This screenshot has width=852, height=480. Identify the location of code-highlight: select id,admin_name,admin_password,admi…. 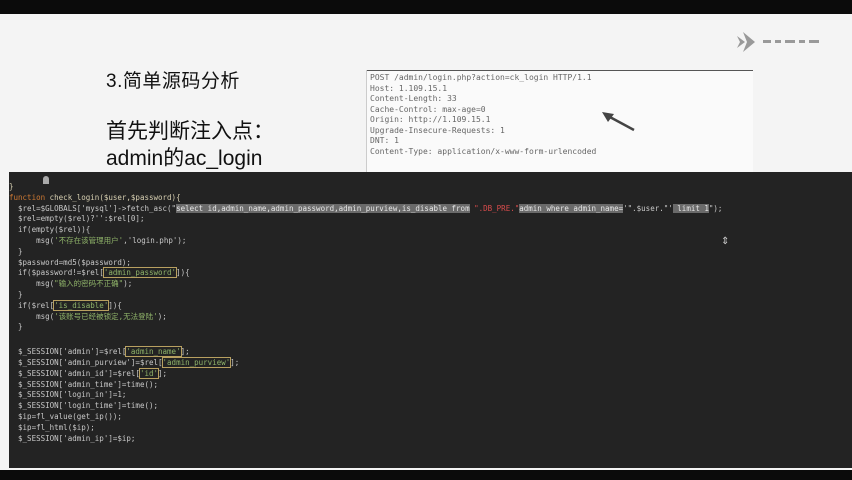
(323, 208).